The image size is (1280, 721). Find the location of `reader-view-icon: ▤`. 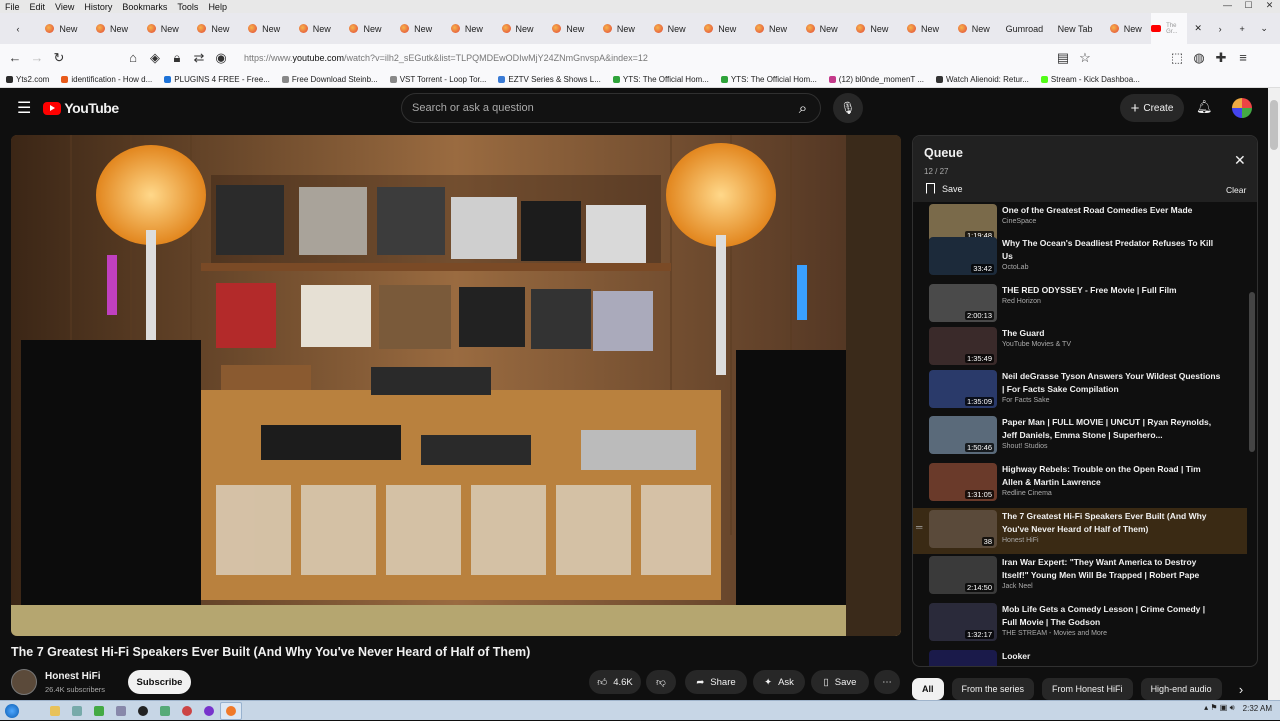

reader-view-icon: ▤ is located at coordinates (1063, 58).